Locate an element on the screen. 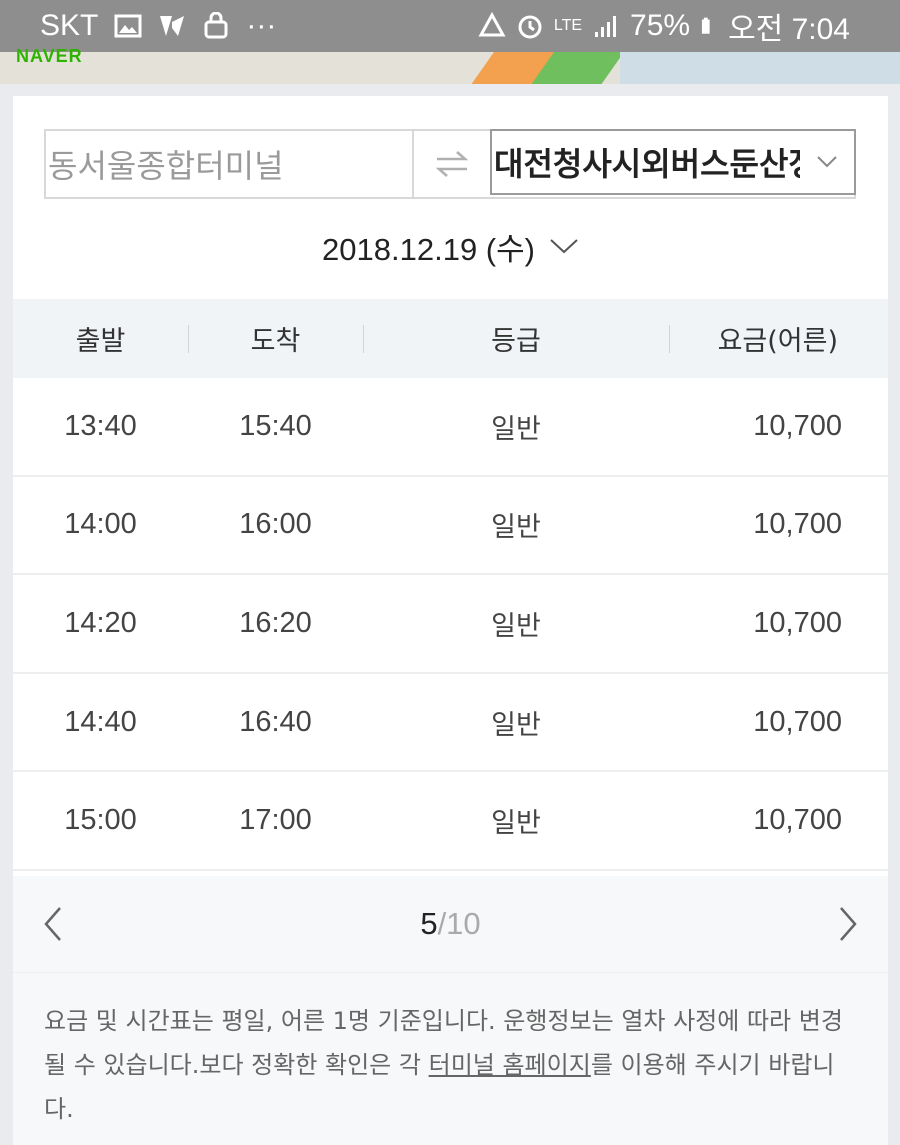  previous-page-button is located at coordinates (53, 924).